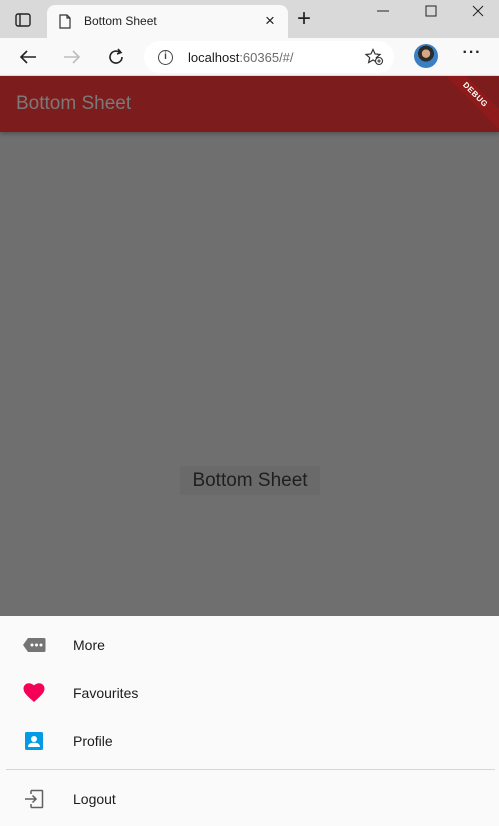 The height and width of the screenshot is (826, 499). What do you see at coordinates (214, 57) in the screenshot?
I see `url-host: localhost` at bounding box center [214, 57].